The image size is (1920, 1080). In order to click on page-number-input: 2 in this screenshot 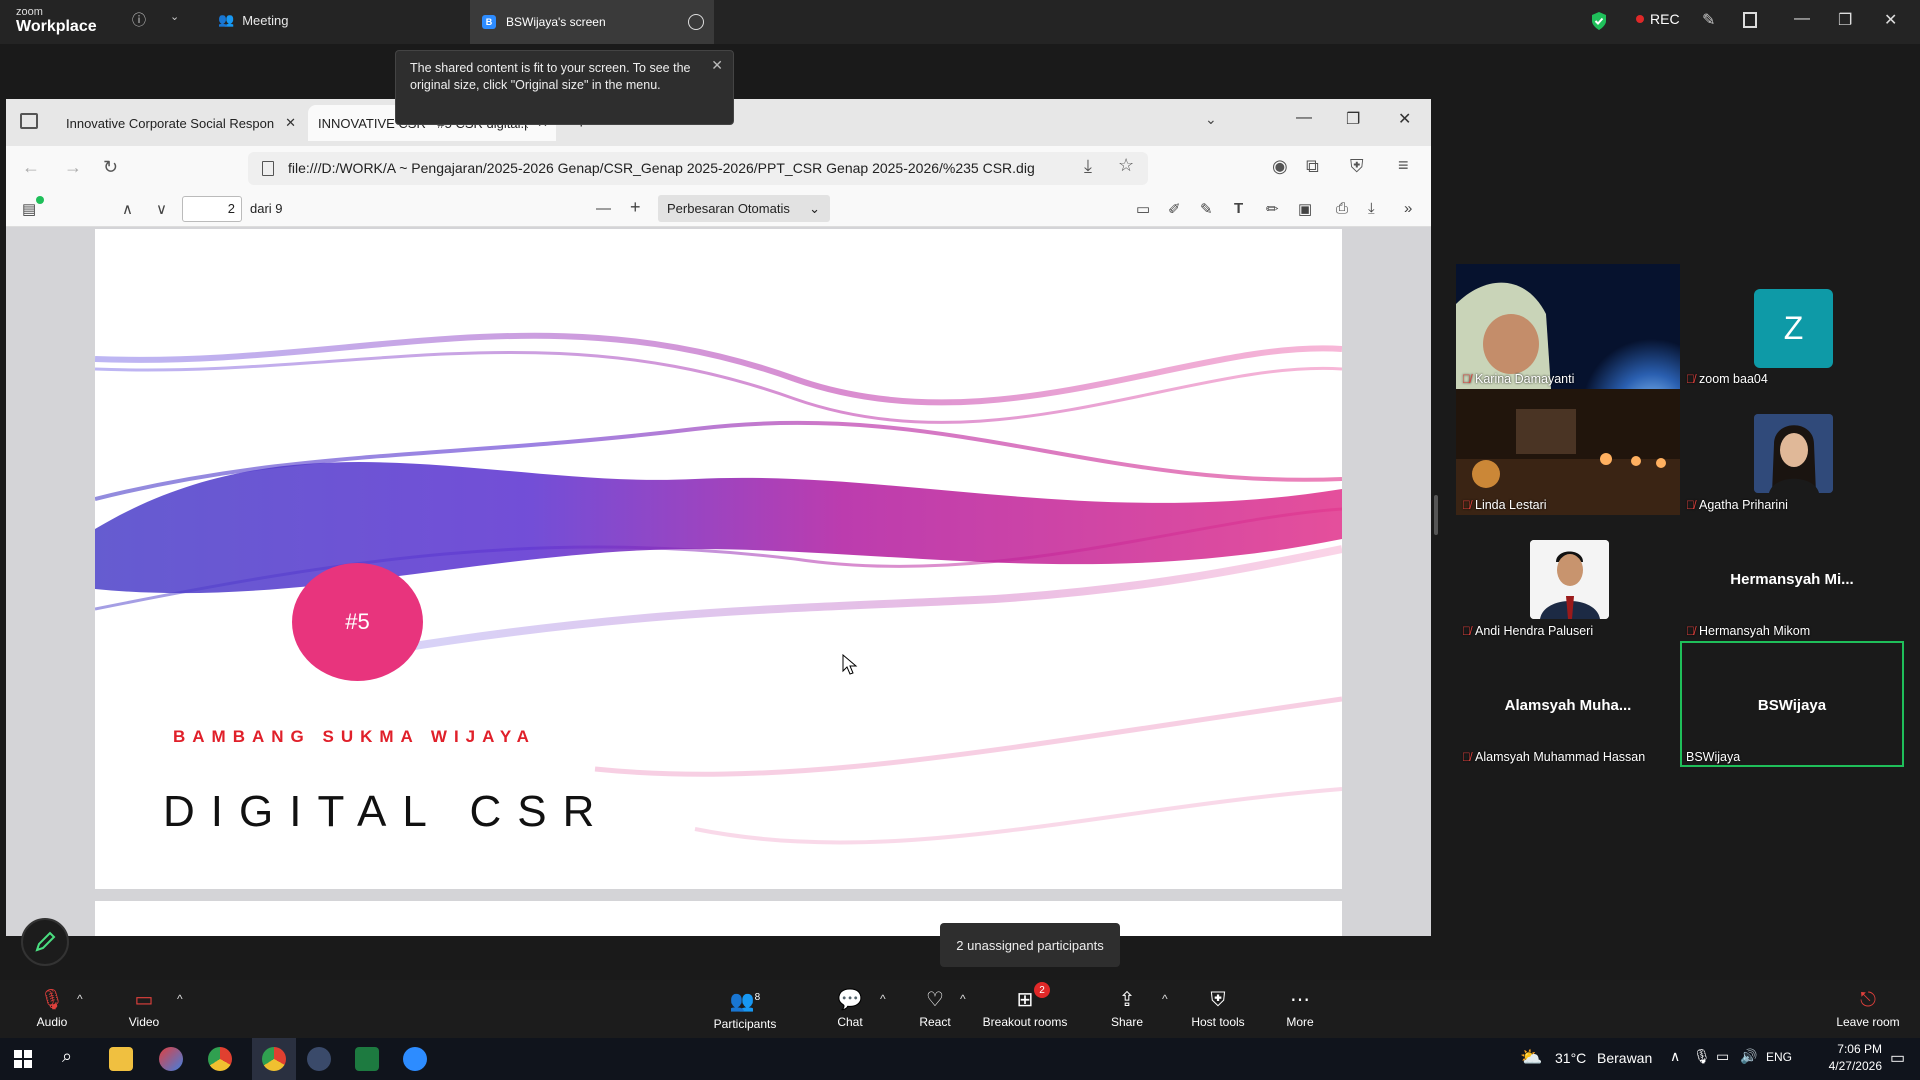, I will do `click(212, 209)`.